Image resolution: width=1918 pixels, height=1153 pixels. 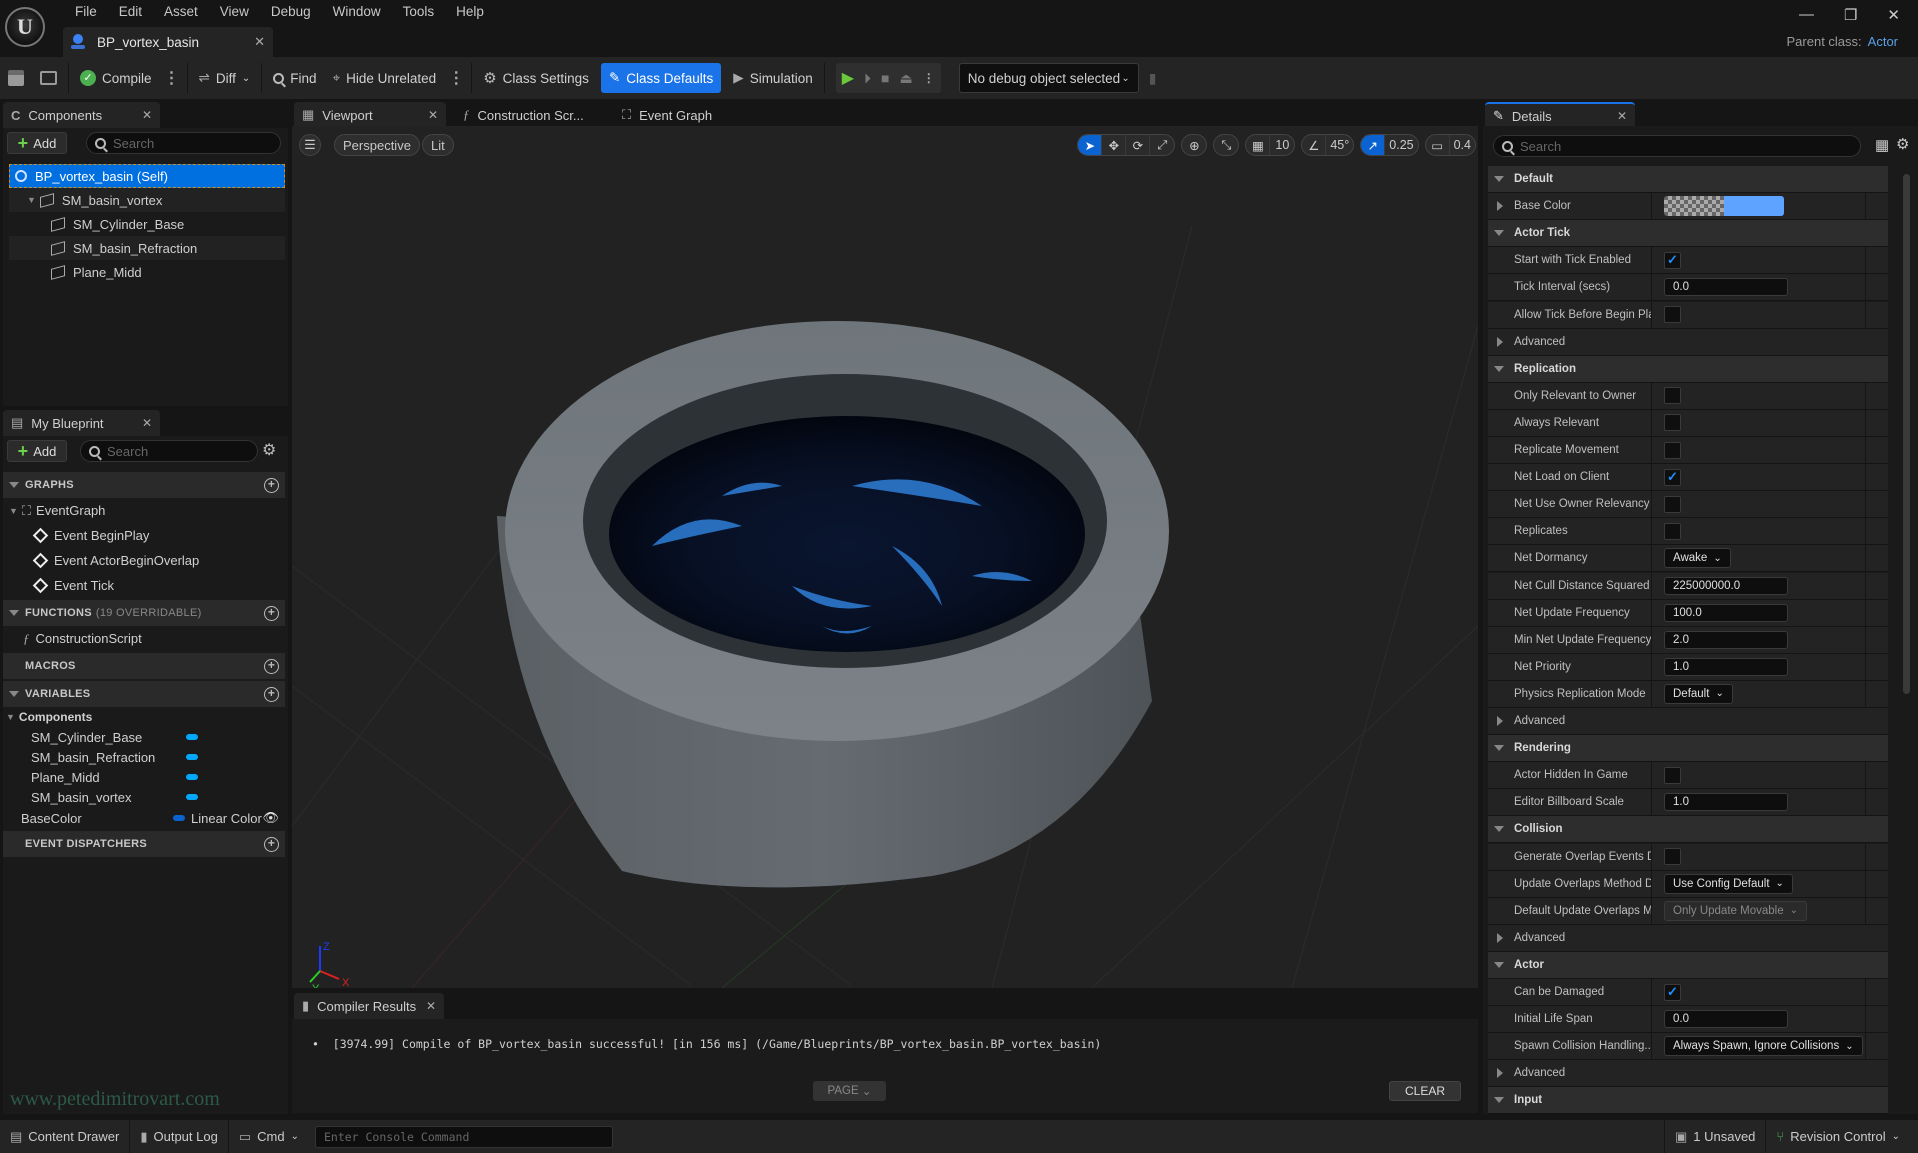 What do you see at coordinates (1500, 206) in the screenshot?
I see `expand-arrow-icon` at bounding box center [1500, 206].